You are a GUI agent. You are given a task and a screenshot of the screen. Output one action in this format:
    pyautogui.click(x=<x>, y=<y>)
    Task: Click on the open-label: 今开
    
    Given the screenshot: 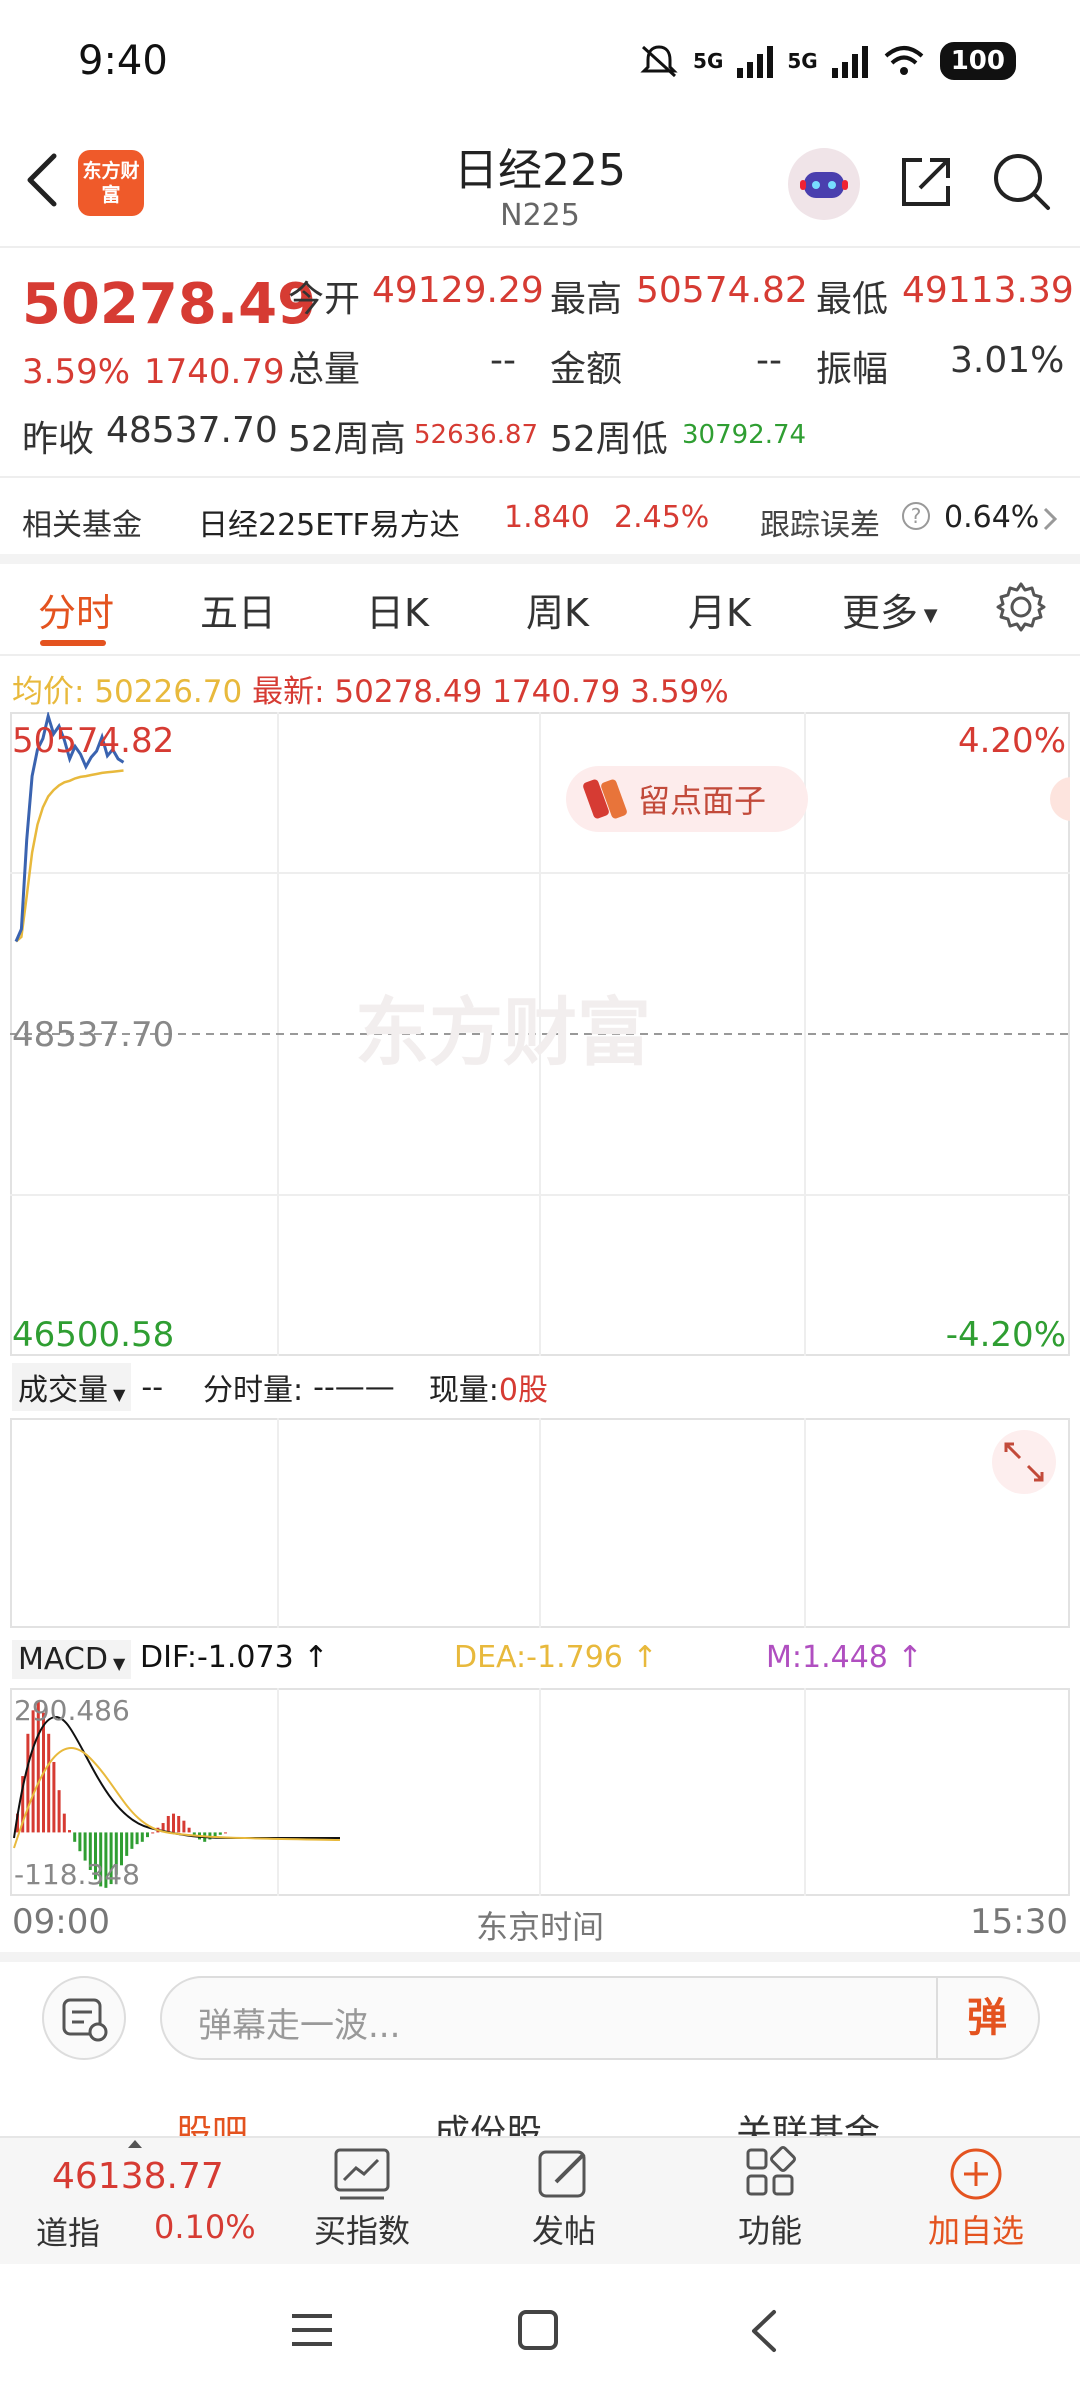 What is the action you would take?
    pyautogui.click(x=324, y=299)
    